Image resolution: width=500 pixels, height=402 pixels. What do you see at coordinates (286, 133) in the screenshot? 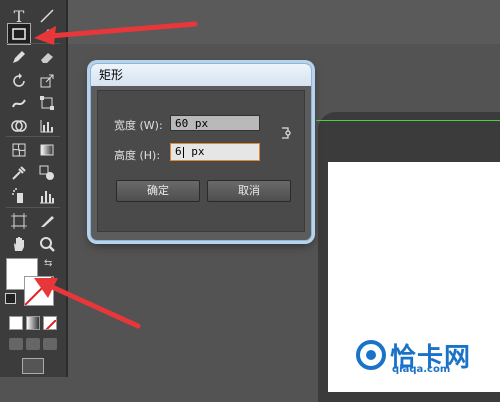
I see `constrain-proportions-link-icon` at bounding box center [286, 133].